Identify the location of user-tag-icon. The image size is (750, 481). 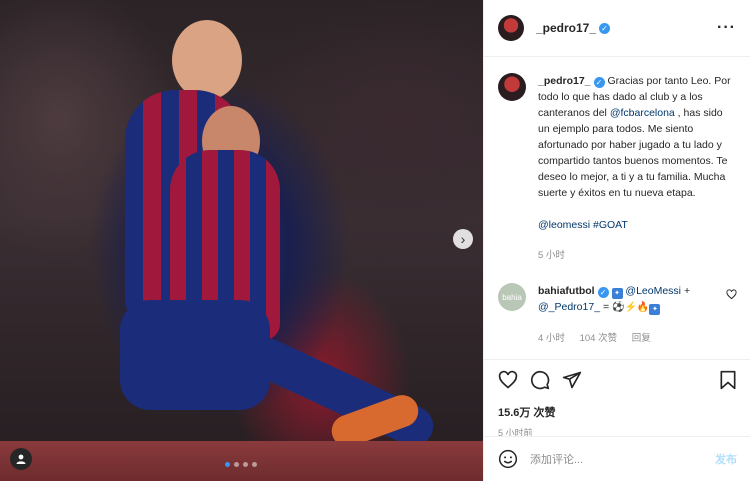
(21, 459).